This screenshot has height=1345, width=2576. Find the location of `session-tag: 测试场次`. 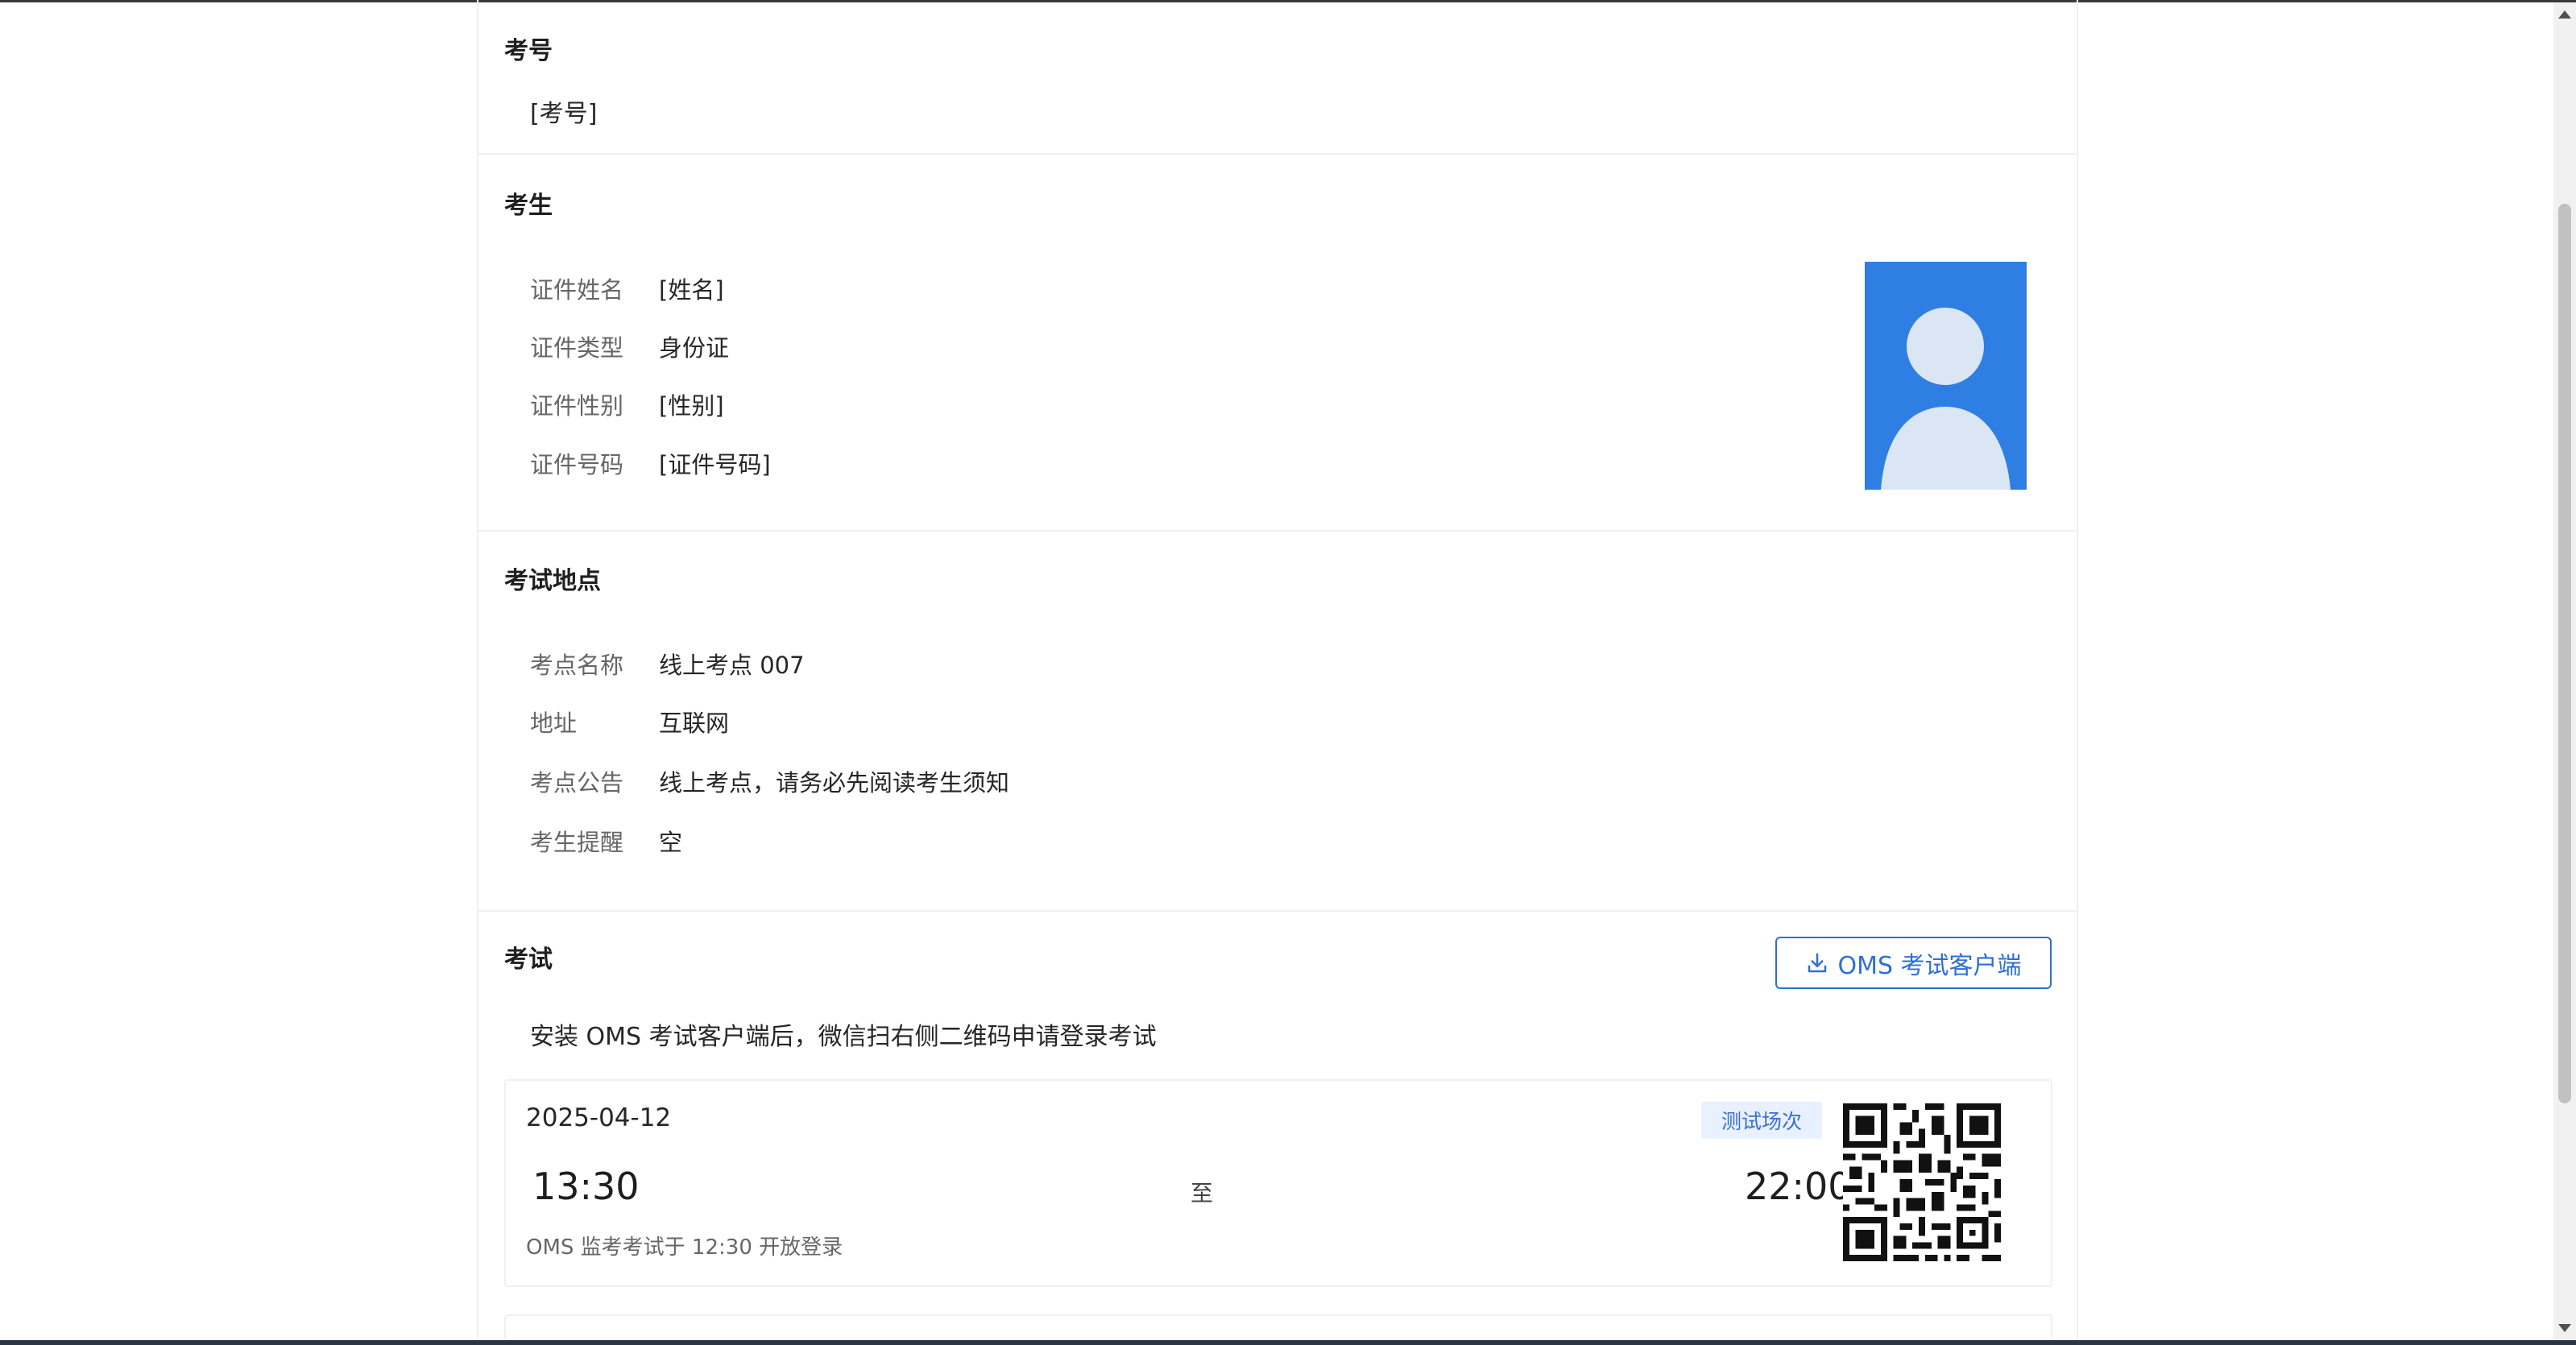

session-tag: 测试场次 is located at coordinates (1761, 1120).